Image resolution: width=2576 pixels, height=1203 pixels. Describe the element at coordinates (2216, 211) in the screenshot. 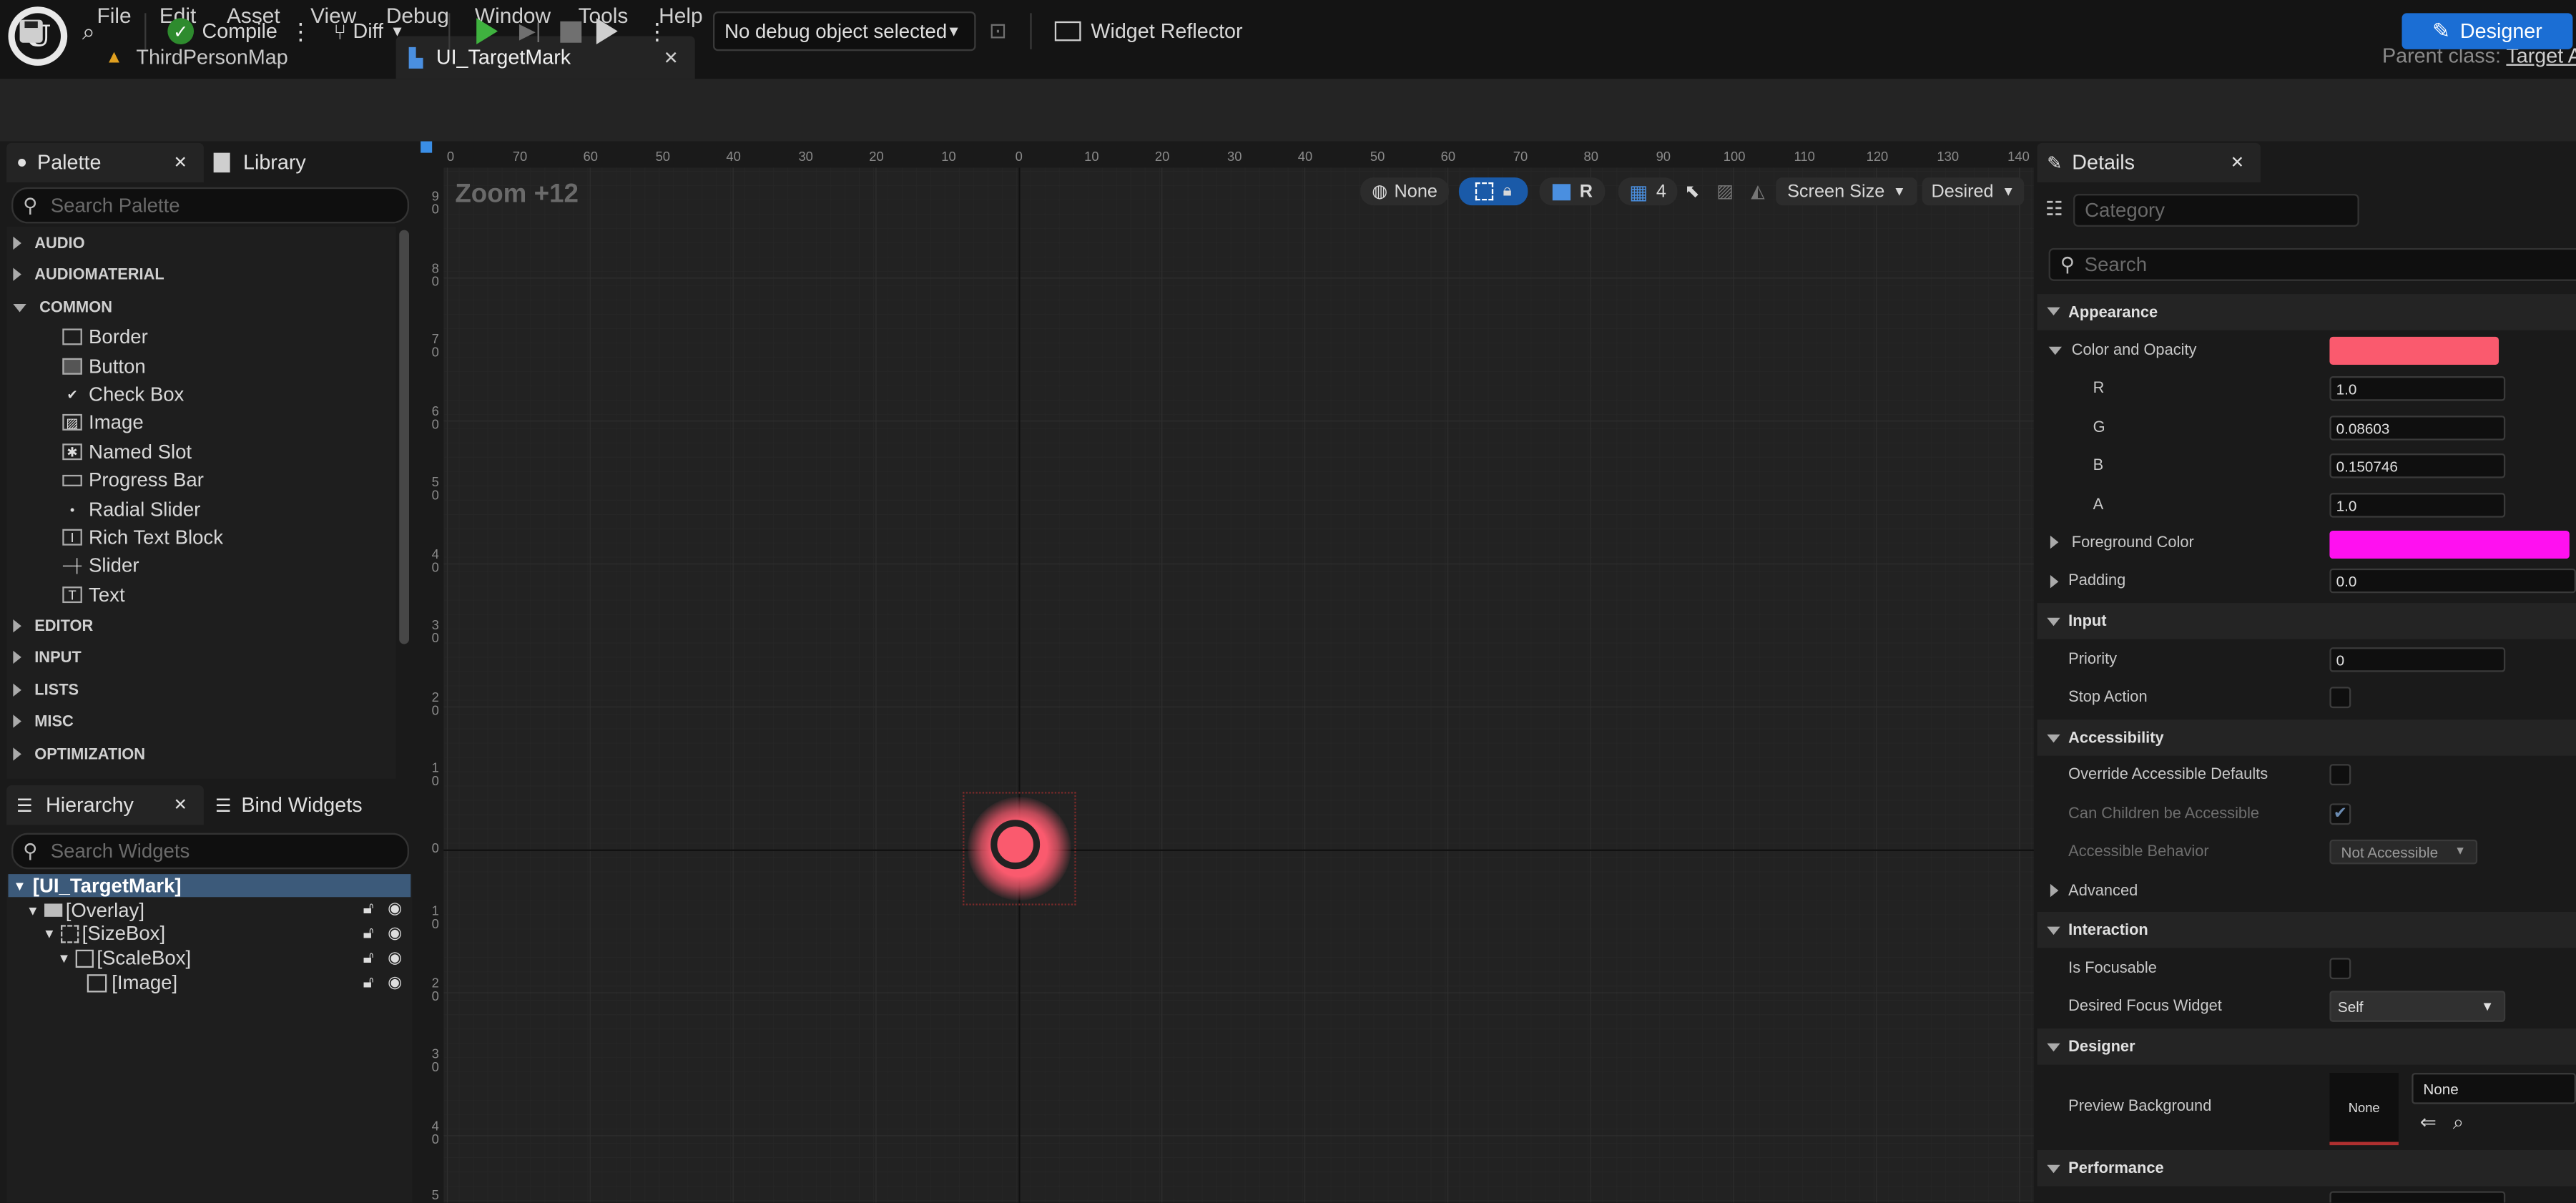

I see `category-input: Category` at that location.